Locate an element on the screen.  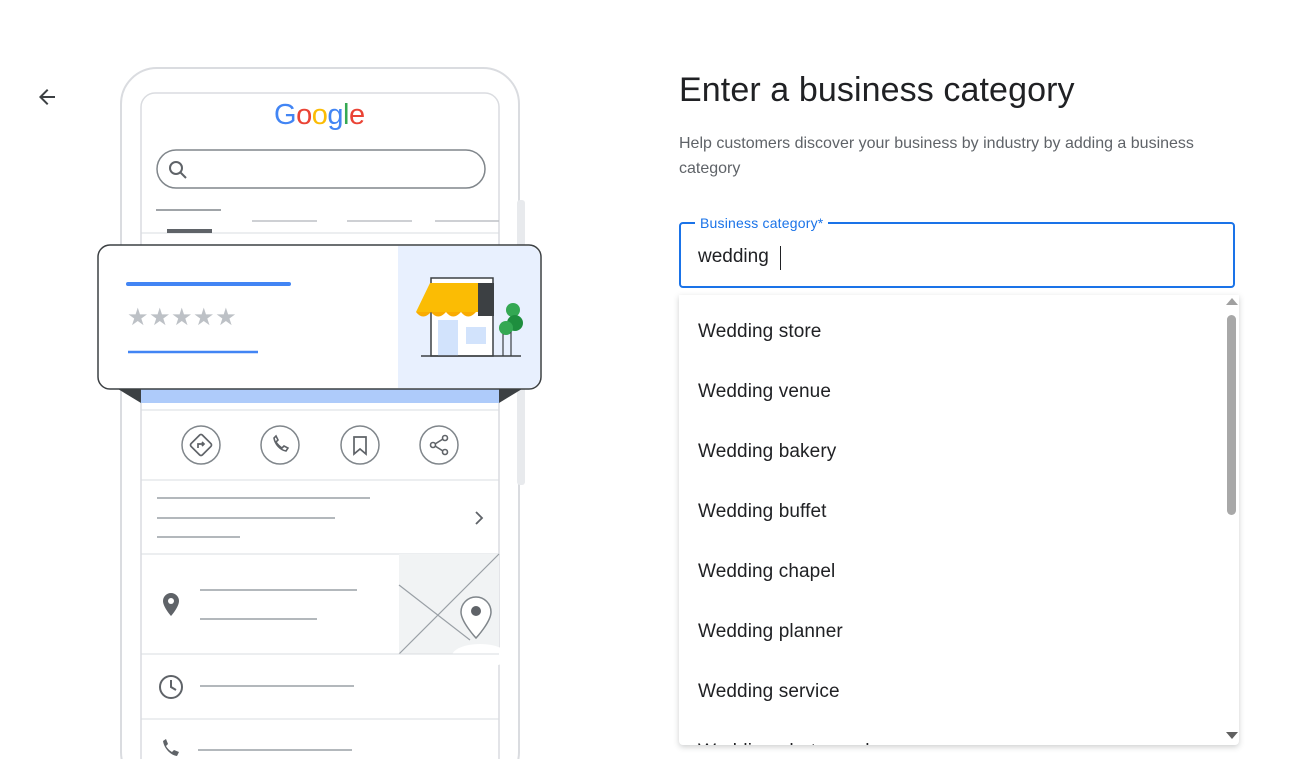
scroll-down-arrow-icon is located at coordinates (1232, 735).